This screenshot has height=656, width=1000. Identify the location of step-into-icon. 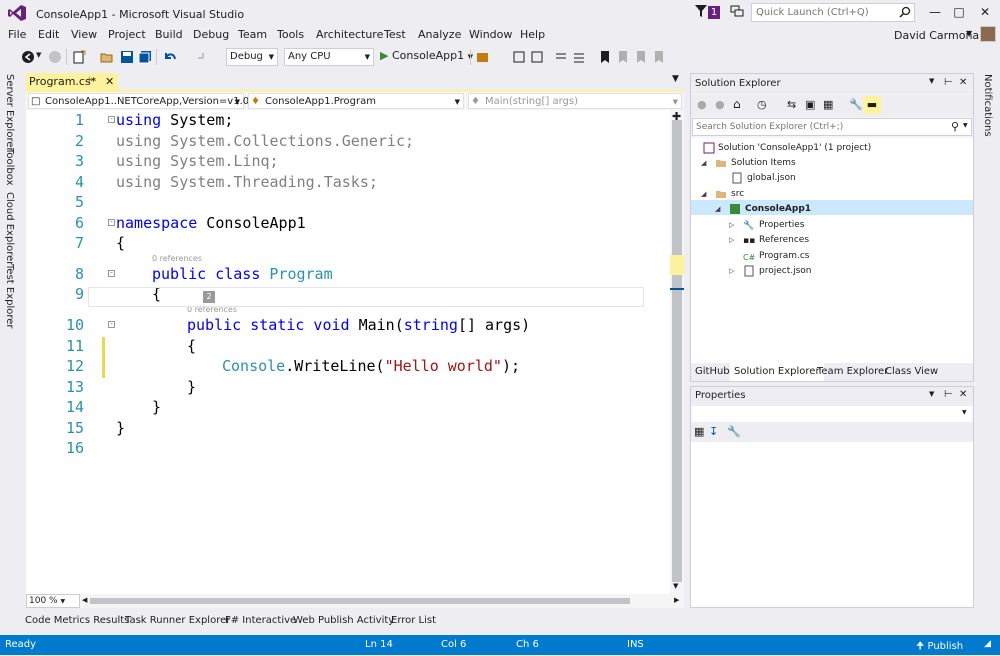
(519, 57).